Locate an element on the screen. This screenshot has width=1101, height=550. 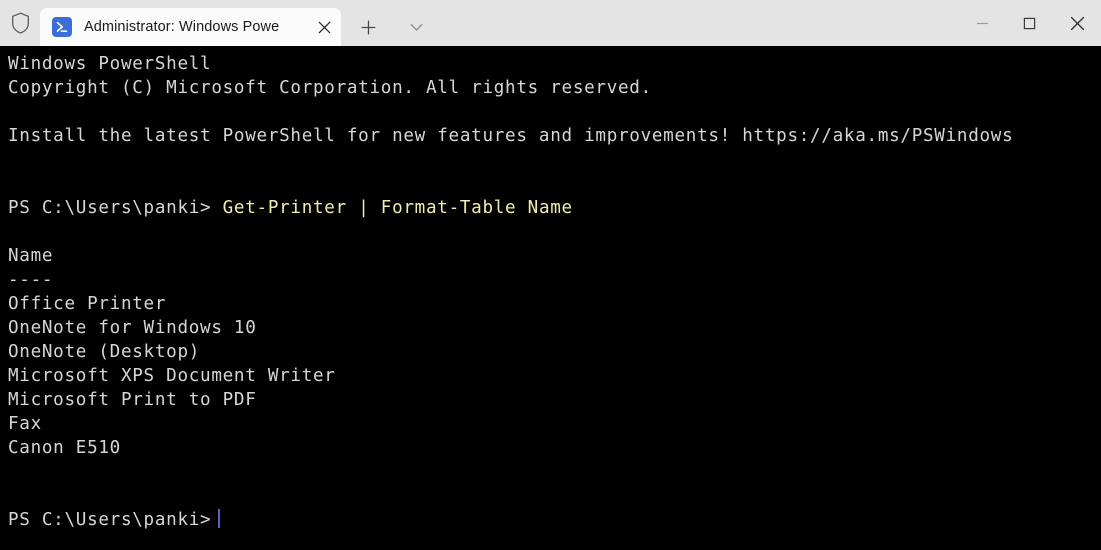
terminal-line-text: Microsoft Print to PDF is located at coordinates (132, 400).